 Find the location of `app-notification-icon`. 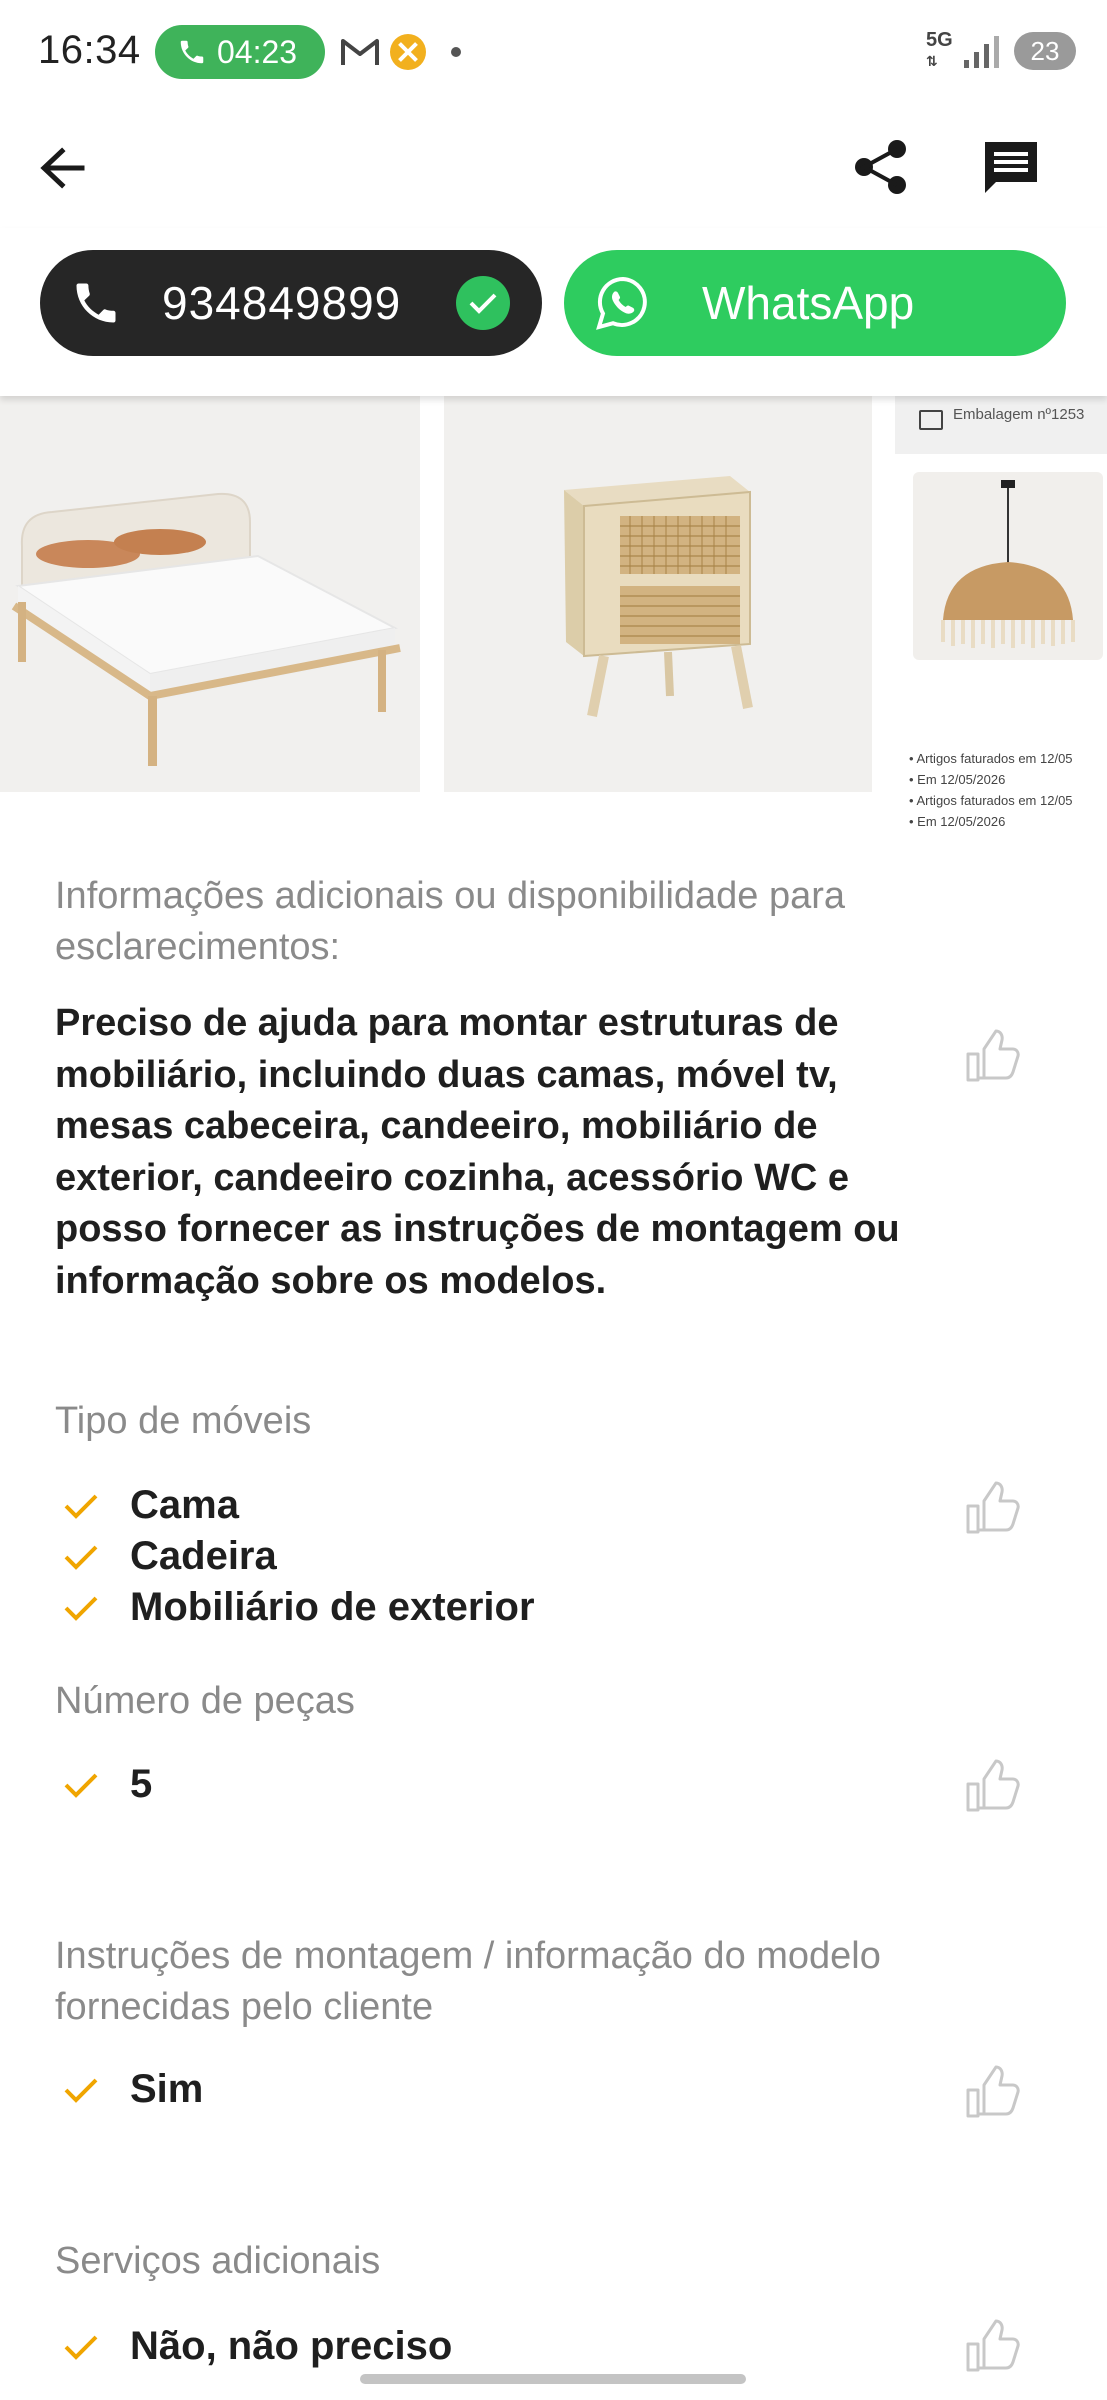

app-notification-icon is located at coordinates (408, 52).